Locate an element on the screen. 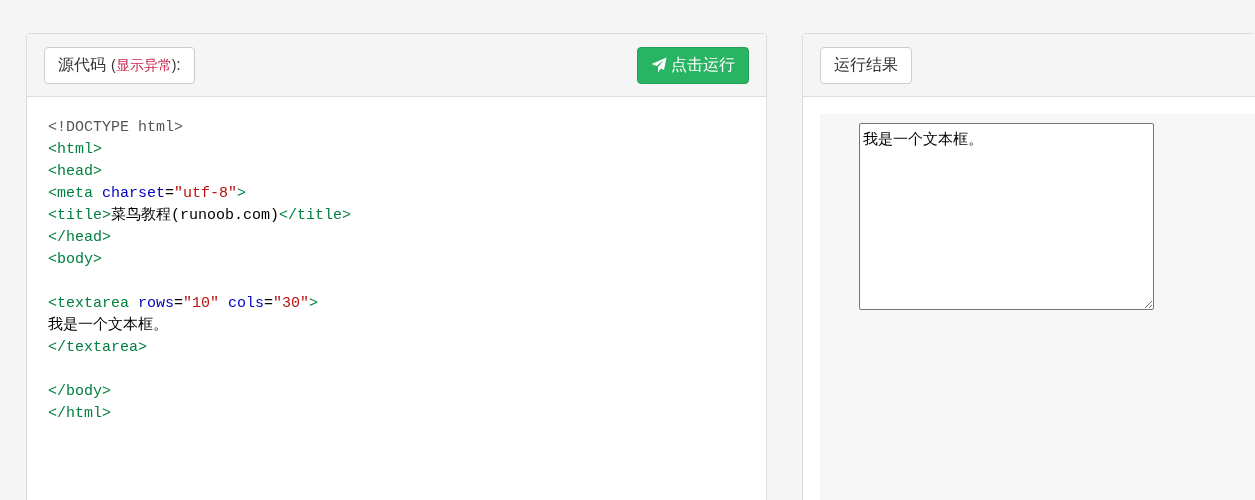 Image resolution: width=1255 pixels, height=500 pixels. code-line: </head> is located at coordinates (79, 238).